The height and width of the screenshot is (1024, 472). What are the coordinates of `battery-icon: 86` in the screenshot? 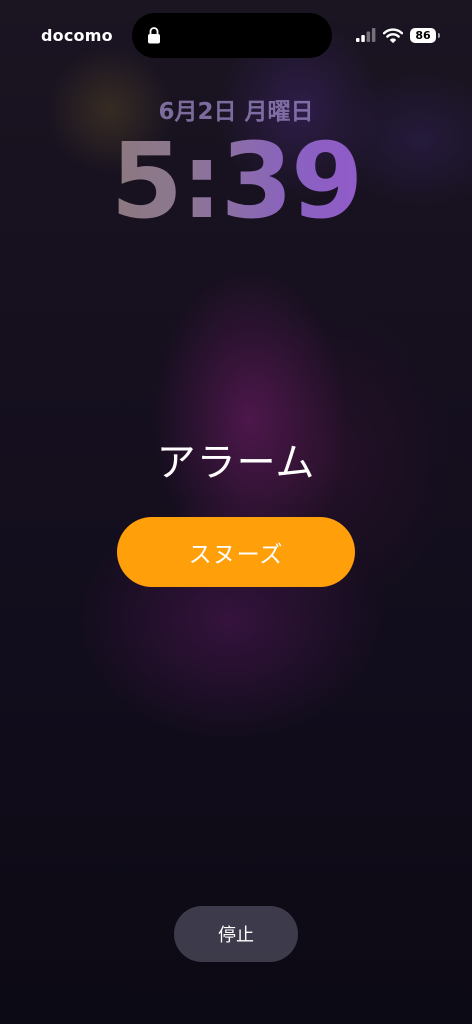 It's located at (425, 35).